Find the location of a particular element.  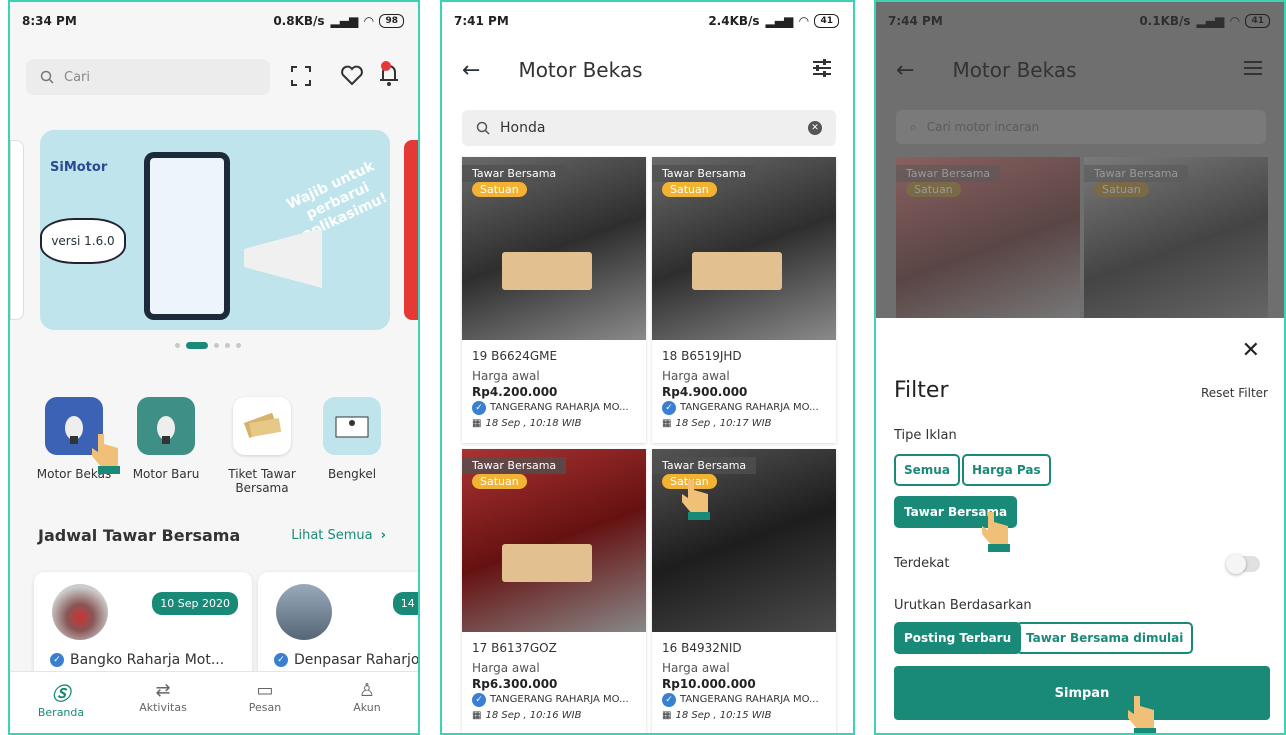

nav-label: Akun is located at coordinates (367, 707).